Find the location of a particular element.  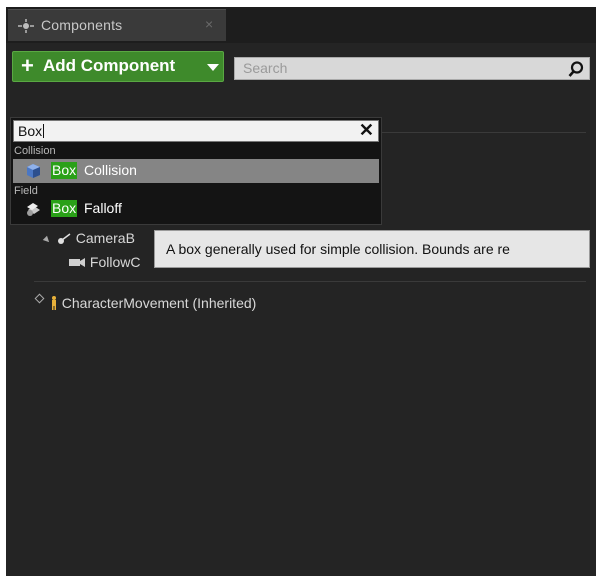

add-component-label: Add Component is located at coordinates (109, 65).